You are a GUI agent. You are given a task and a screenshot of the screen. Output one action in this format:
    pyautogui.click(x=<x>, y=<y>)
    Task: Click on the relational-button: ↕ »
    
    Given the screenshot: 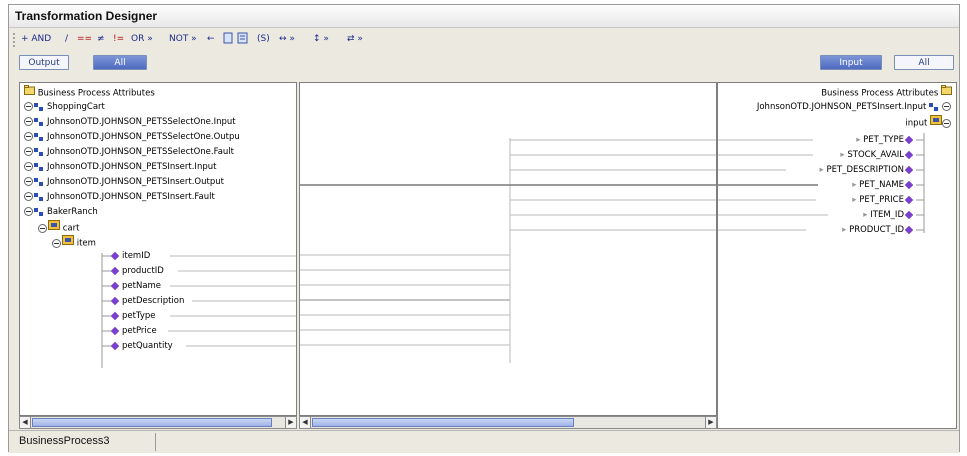 What is the action you would take?
    pyautogui.click(x=321, y=39)
    